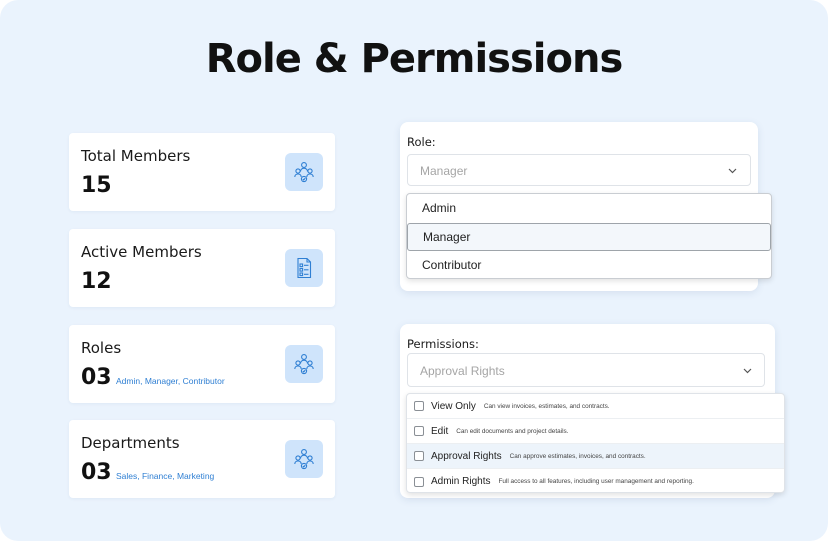 The height and width of the screenshot is (541, 828). I want to click on stat-title: Roles, so click(101, 348).